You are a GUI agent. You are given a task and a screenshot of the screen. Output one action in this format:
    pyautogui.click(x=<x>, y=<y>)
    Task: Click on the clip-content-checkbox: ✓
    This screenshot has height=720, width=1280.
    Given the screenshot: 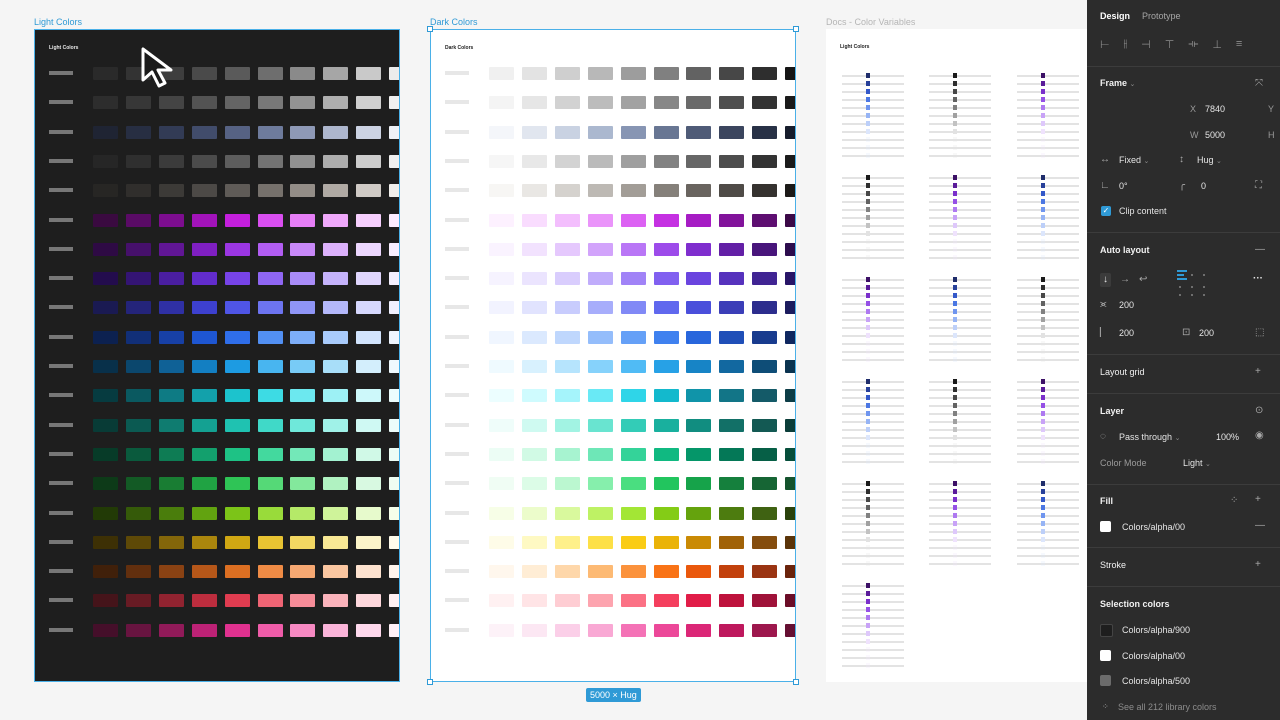 What is the action you would take?
    pyautogui.click(x=1106, y=211)
    